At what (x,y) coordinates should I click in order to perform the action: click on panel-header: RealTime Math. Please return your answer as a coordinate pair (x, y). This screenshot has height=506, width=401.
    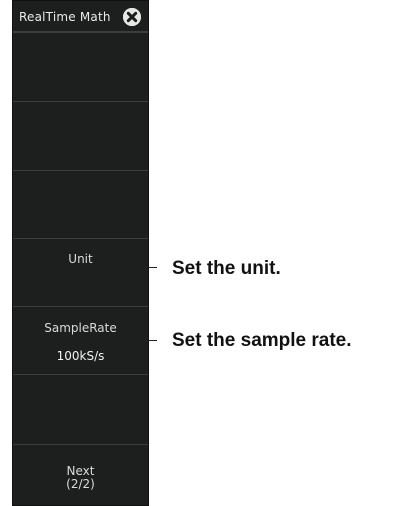
    Looking at the image, I should click on (80, 16).